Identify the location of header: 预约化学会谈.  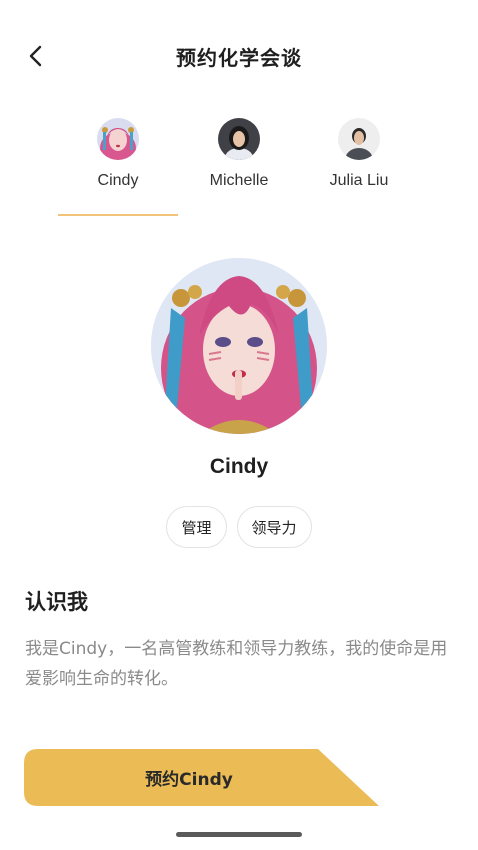
(239, 56).